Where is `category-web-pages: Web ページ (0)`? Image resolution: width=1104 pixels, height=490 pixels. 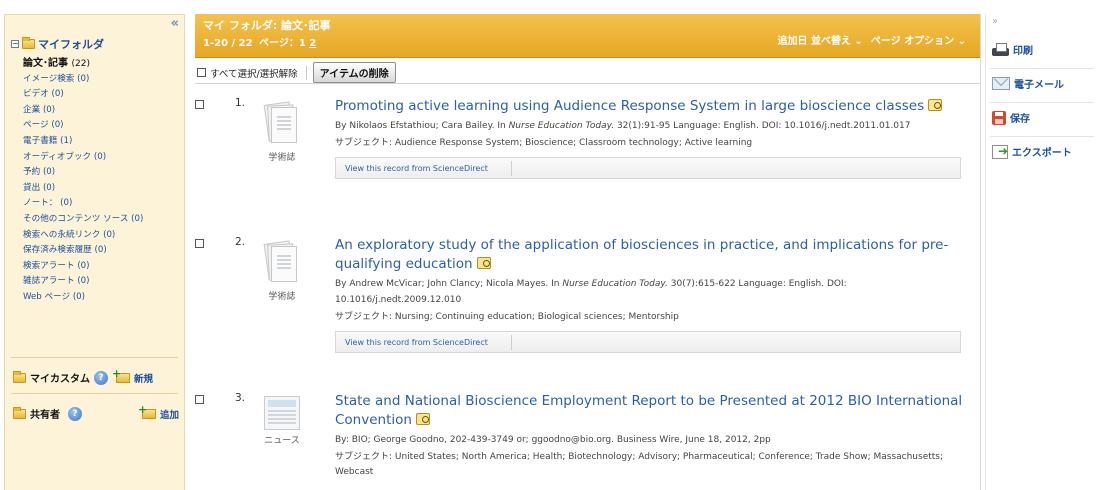
category-web-pages: Web ページ (0) is located at coordinates (83, 298).